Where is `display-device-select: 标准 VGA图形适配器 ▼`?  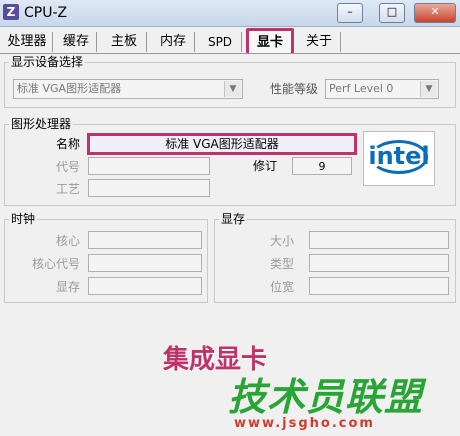
display-device-select: 标准 VGA图形适配器 ▼ is located at coordinates (128, 89).